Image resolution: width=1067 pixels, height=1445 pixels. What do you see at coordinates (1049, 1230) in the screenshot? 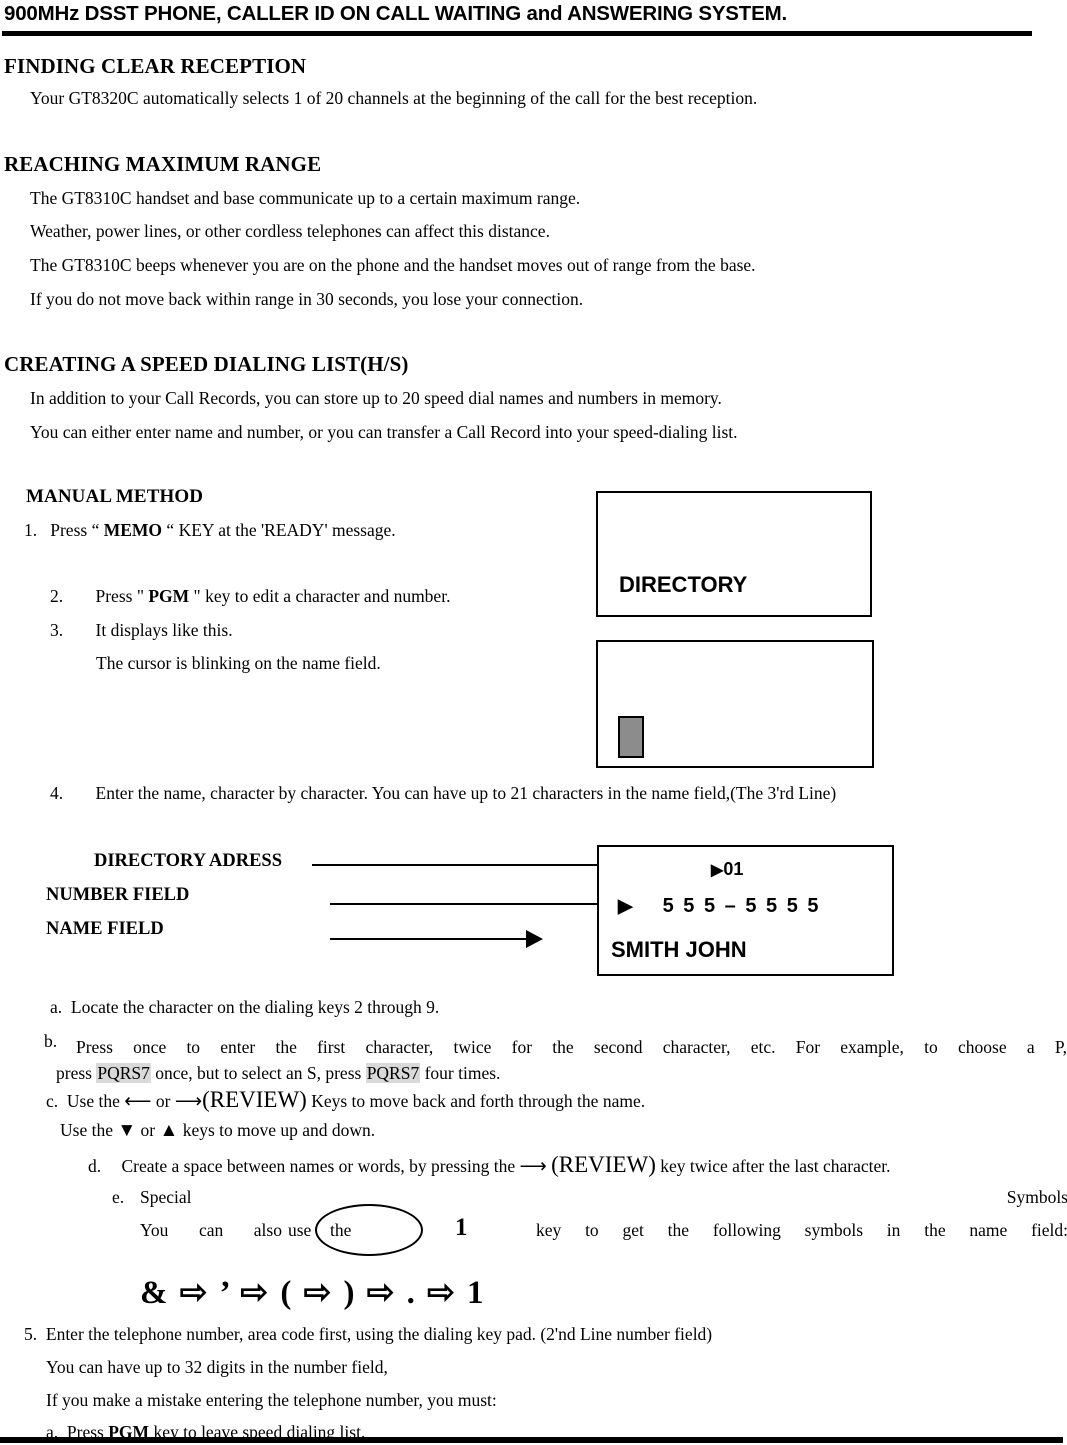
I see `word-field: field:` at bounding box center [1049, 1230].